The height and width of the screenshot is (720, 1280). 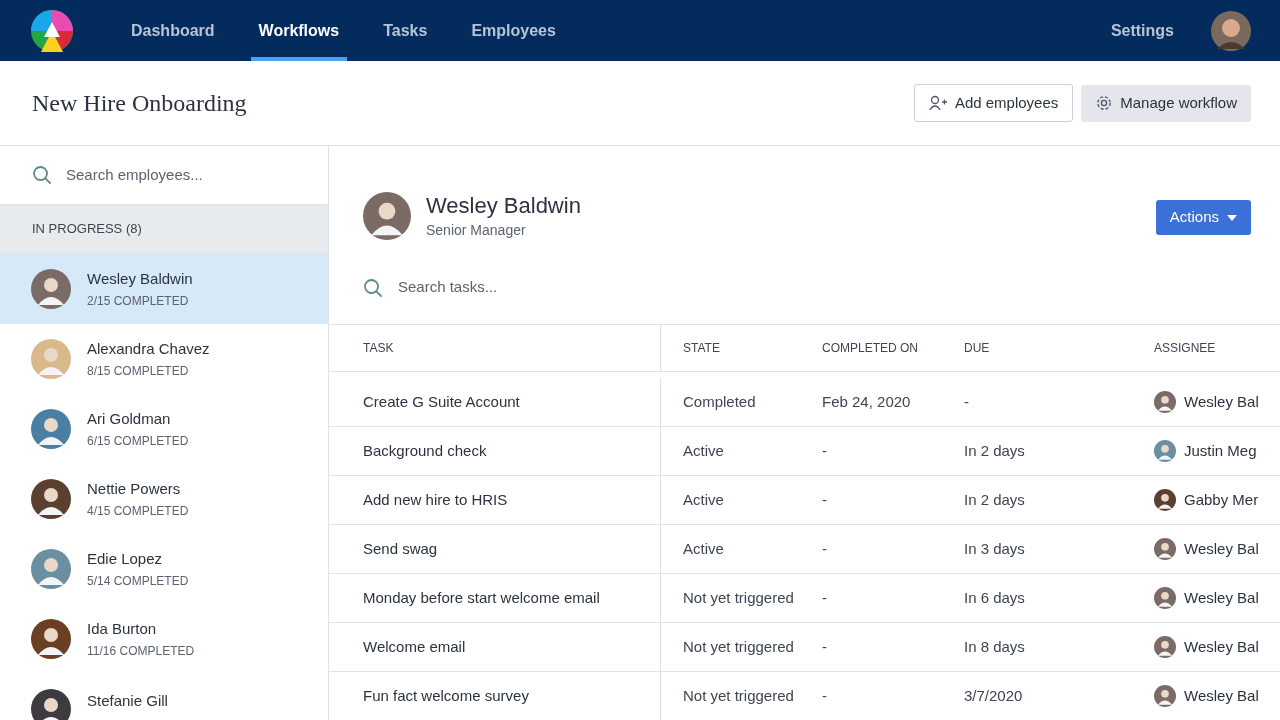 What do you see at coordinates (1185, 348) in the screenshot?
I see `column-header: ASSIGNEE` at bounding box center [1185, 348].